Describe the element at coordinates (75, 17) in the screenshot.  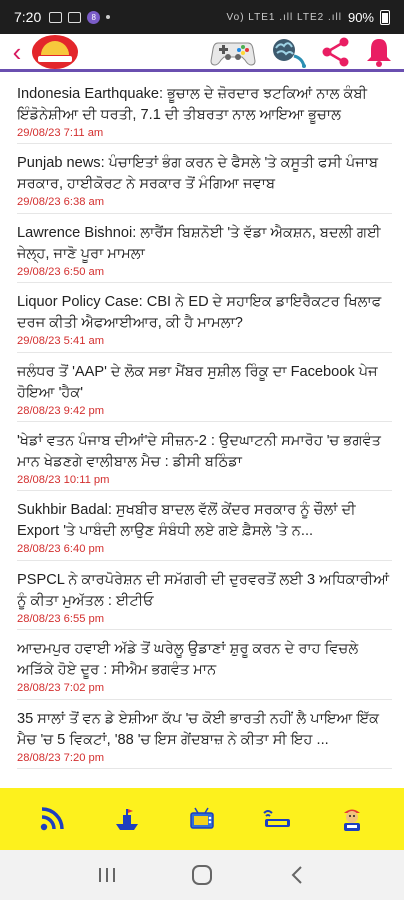
I see `image-notification-icon` at that location.